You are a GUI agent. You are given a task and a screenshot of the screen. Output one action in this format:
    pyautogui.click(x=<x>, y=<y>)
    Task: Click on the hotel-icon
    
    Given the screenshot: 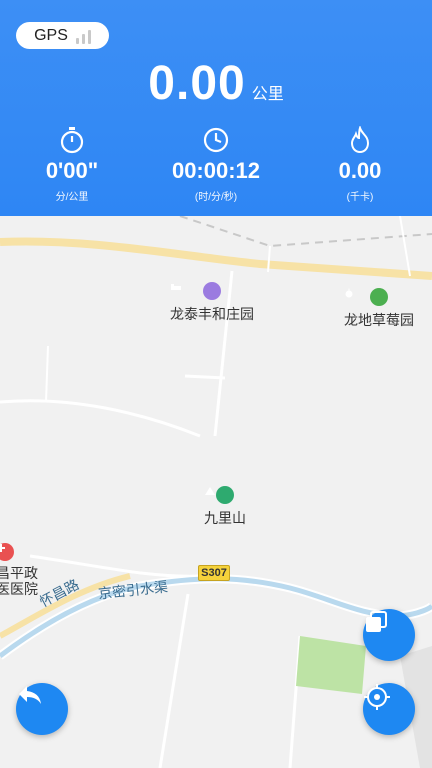 What is the action you would take?
    pyautogui.click(x=196, y=291)
    